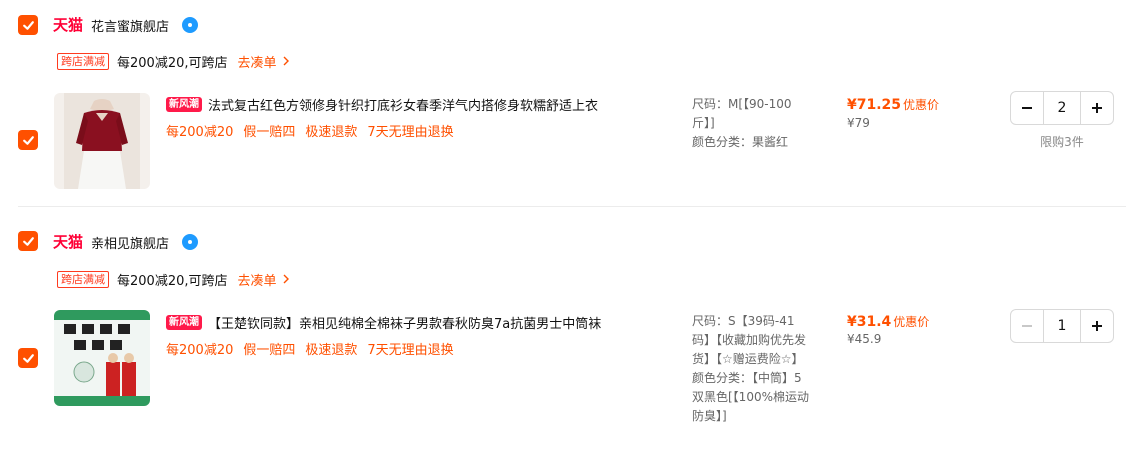 The height and width of the screenshot is (454, 1126). Describe the element at coordinates (864, 339) in the screenshot. I see `price-original: ¥45.9` at that location.